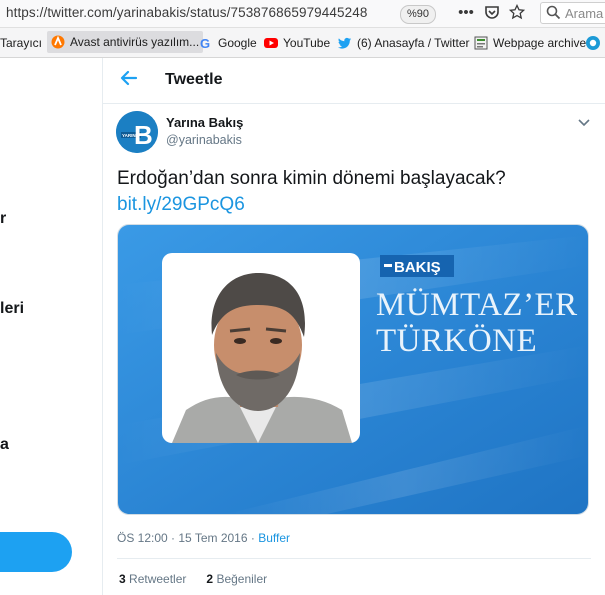  I want to click on bookmark-twitter: (6) Anasayfa / Twitter, so click(404, 43).